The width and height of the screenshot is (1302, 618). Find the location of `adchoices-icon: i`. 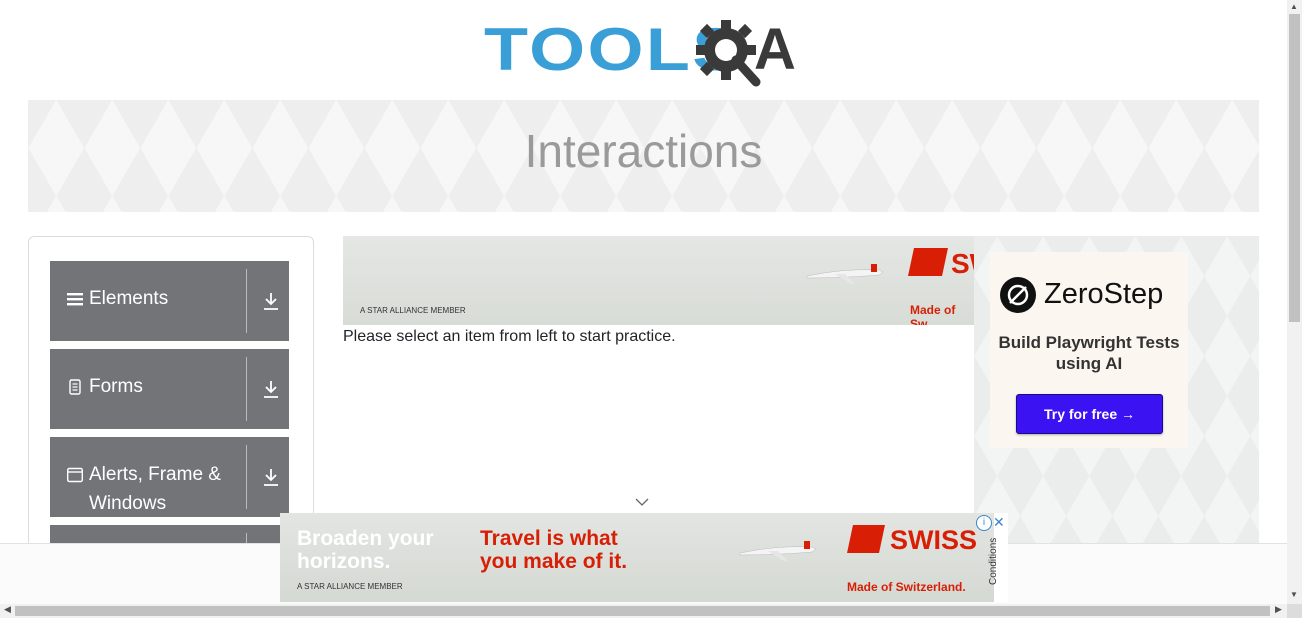

adchoices-icon: i is located at coordinates (984, 523).